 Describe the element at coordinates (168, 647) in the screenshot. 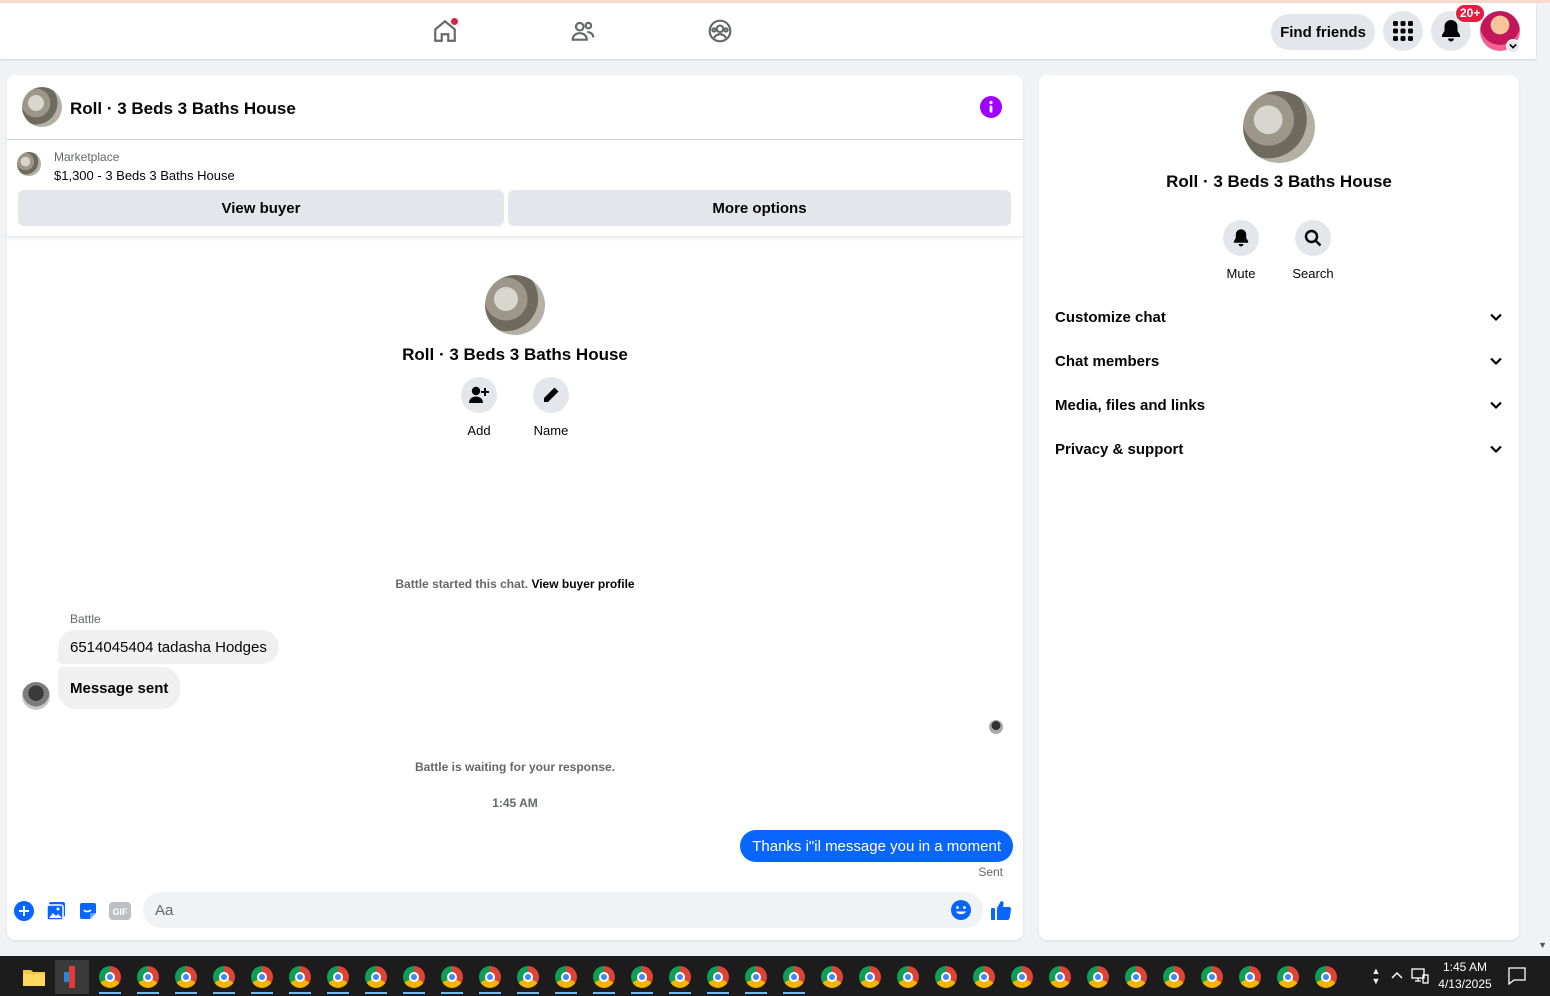

I see `incoming-message: 6514045404 tadasha Hodges` at that location.